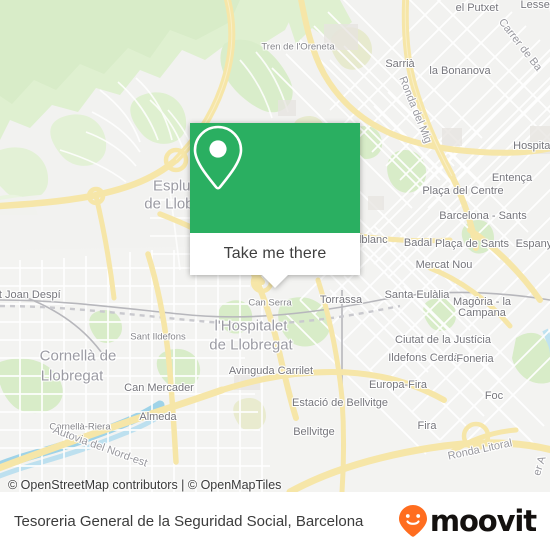 The height and width of the screenshot is (550, 550). Describe the element at coordinates (483, 520) in the screenshot. I see `moovit-wordmark: moovit` at that location.